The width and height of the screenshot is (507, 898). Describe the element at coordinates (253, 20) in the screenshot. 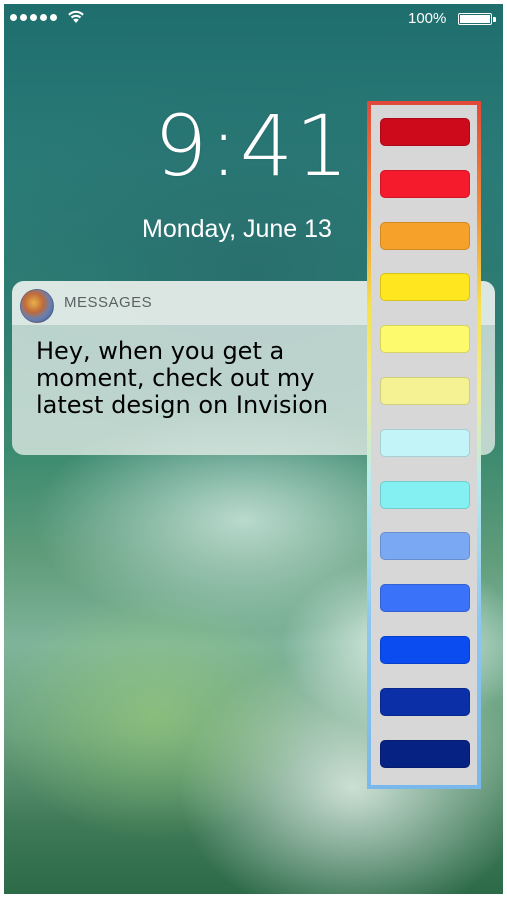

I see `status-bar: 100%` at that location.